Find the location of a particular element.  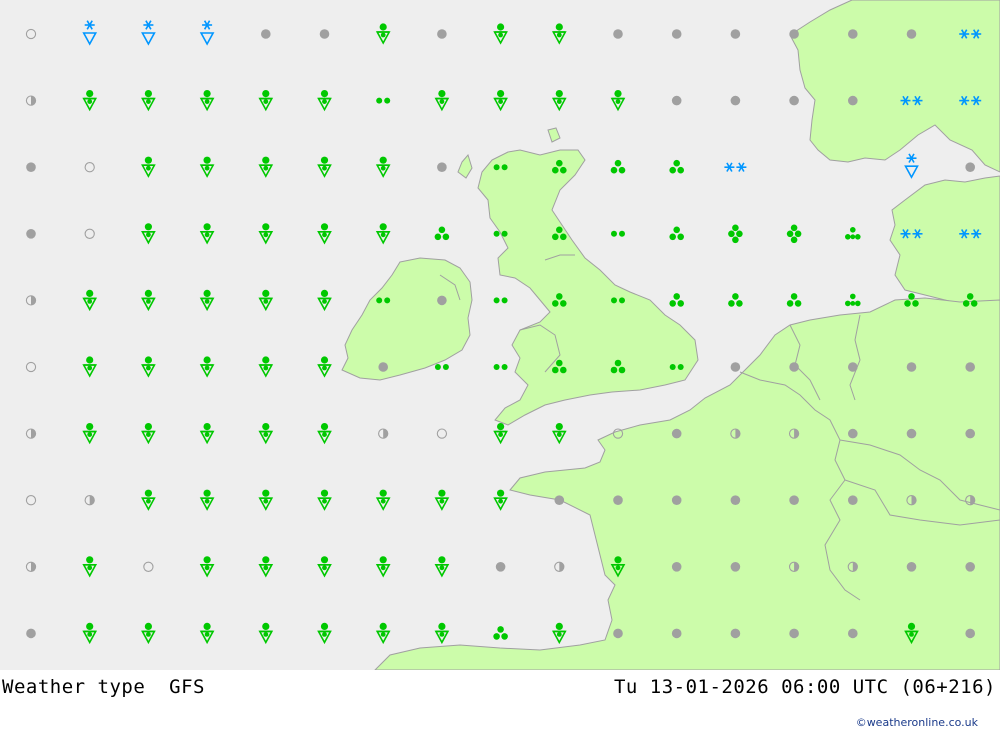

map-datetime: Tu 13-01-2026 06:00 UTC (06+216) is located at coordinates (804, 687).